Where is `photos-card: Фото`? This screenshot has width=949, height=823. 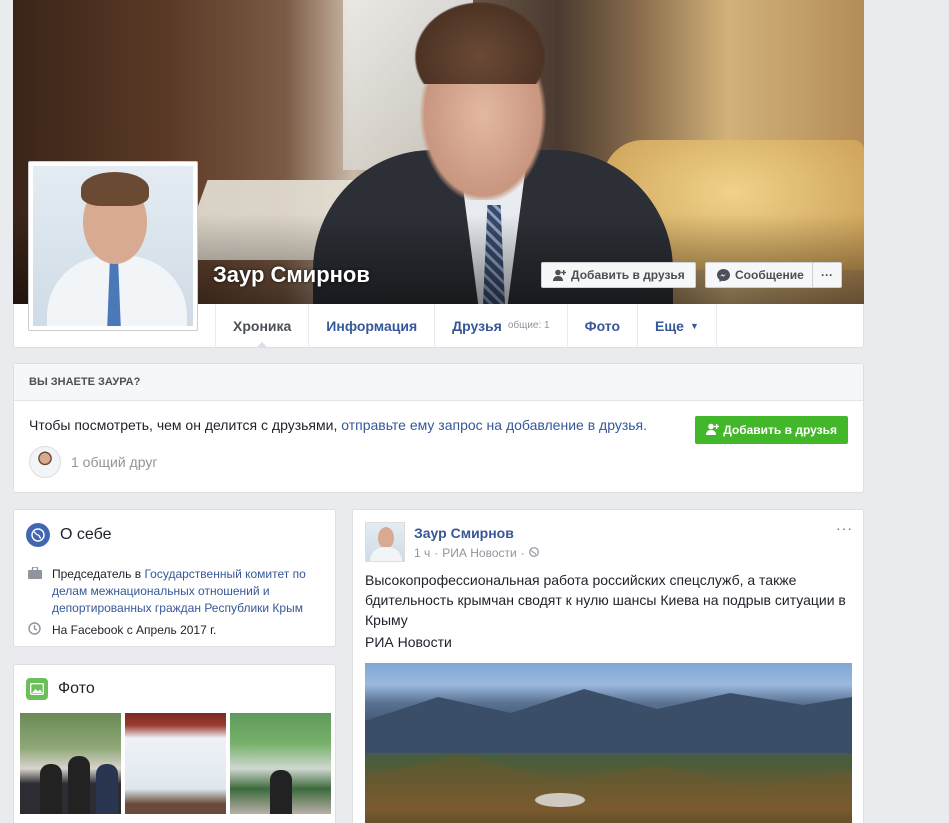
photos-card: Фото is located at coordinates (174, 743).